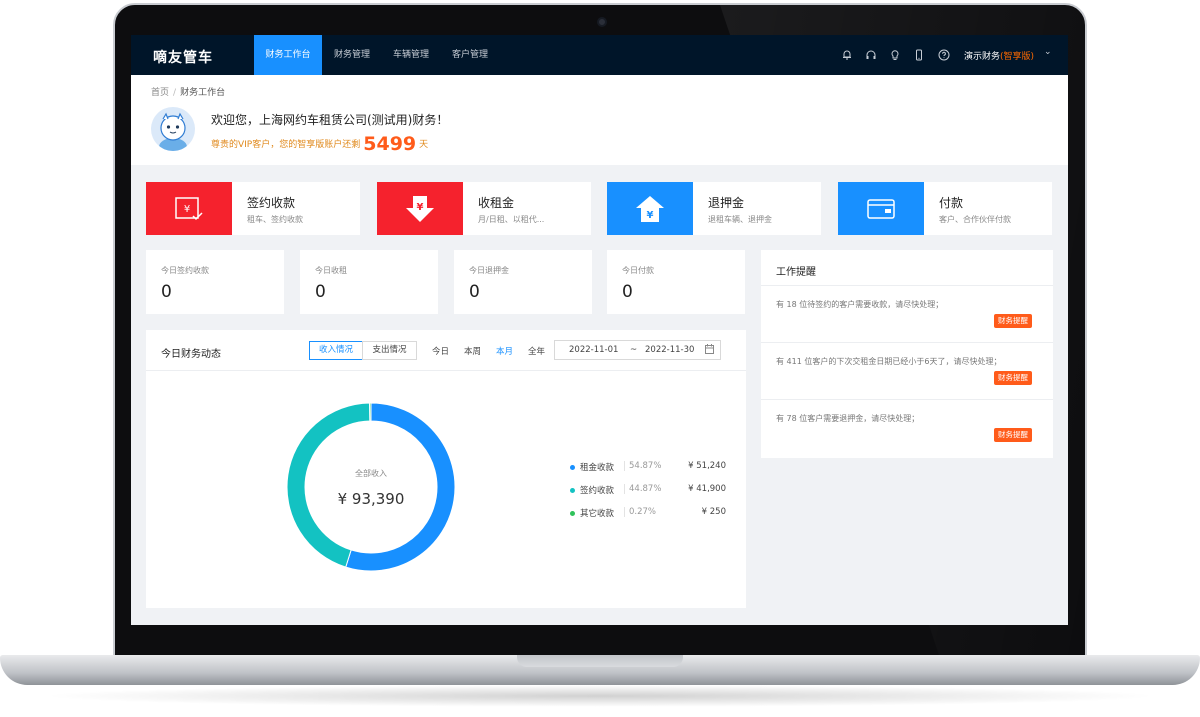 Image resolution: width=1200 pixels, height=717 pixels. Describe the element at coordinates (642, 489) in the screenshot. I see `legend-percent: 44.87%` at that location.